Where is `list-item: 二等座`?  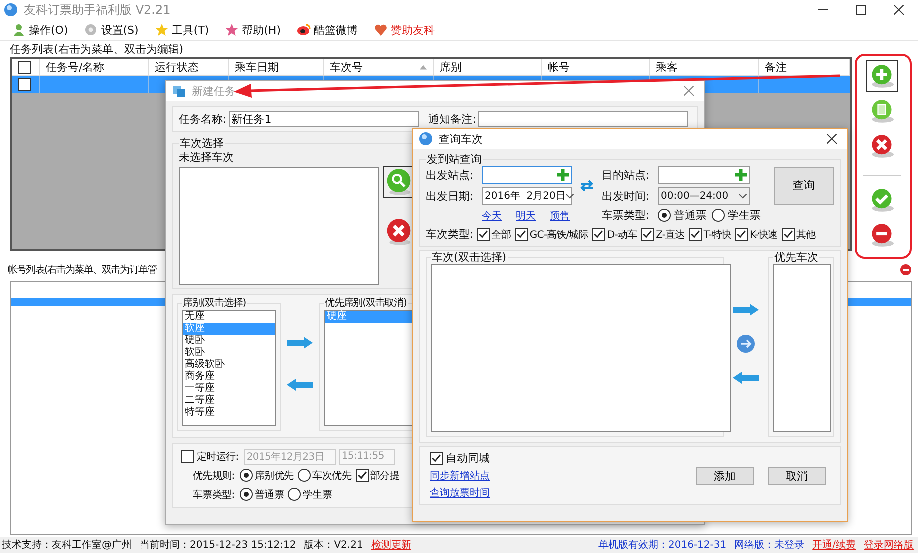 list-item: 二等座 is located at coordinates (229, 401).